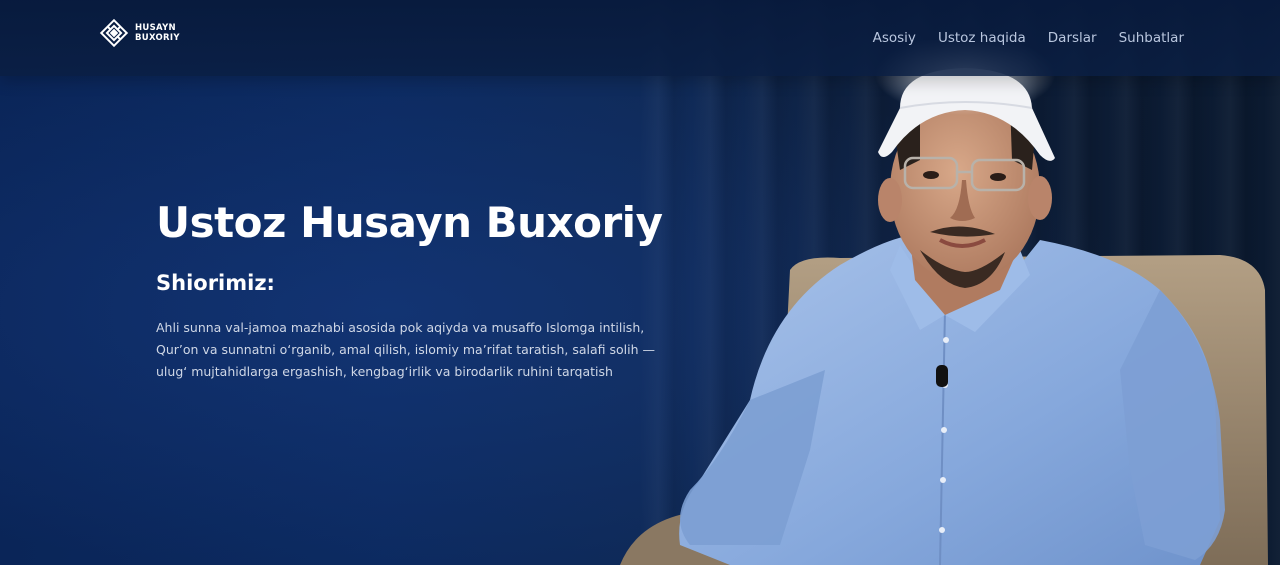 The image size is (1280, 565). I want to click on brand-logo: HUSAYN BUXORIY, so click(139, 33).